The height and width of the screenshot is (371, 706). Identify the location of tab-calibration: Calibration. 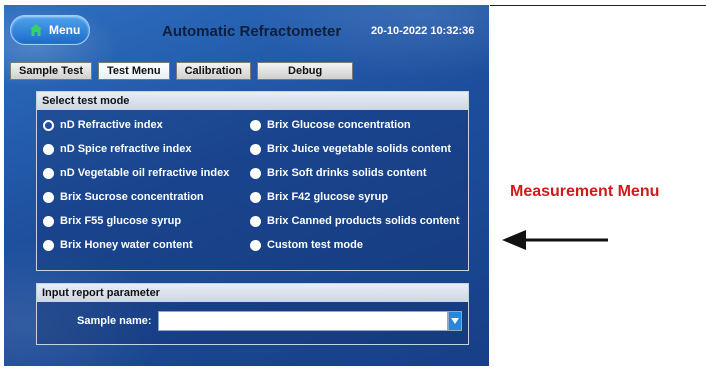
(213, 71).